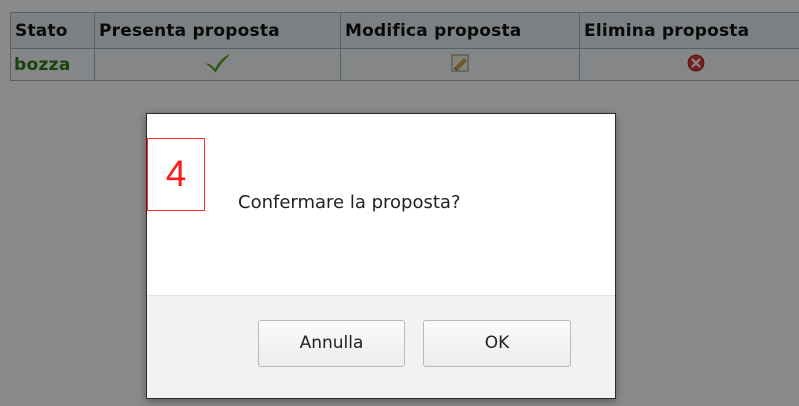 This screenshot has width=799, height=406. Describe the element at coordinates (497, 343) in the screenshot. I see `ok-button: OK` at that location.